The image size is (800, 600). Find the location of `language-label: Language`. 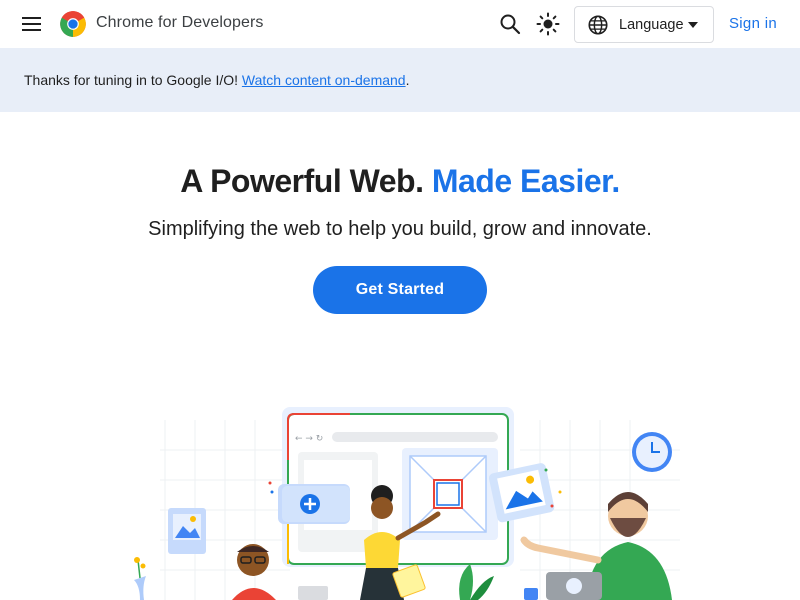

language-label: Language is located at coordinates (651, 25).